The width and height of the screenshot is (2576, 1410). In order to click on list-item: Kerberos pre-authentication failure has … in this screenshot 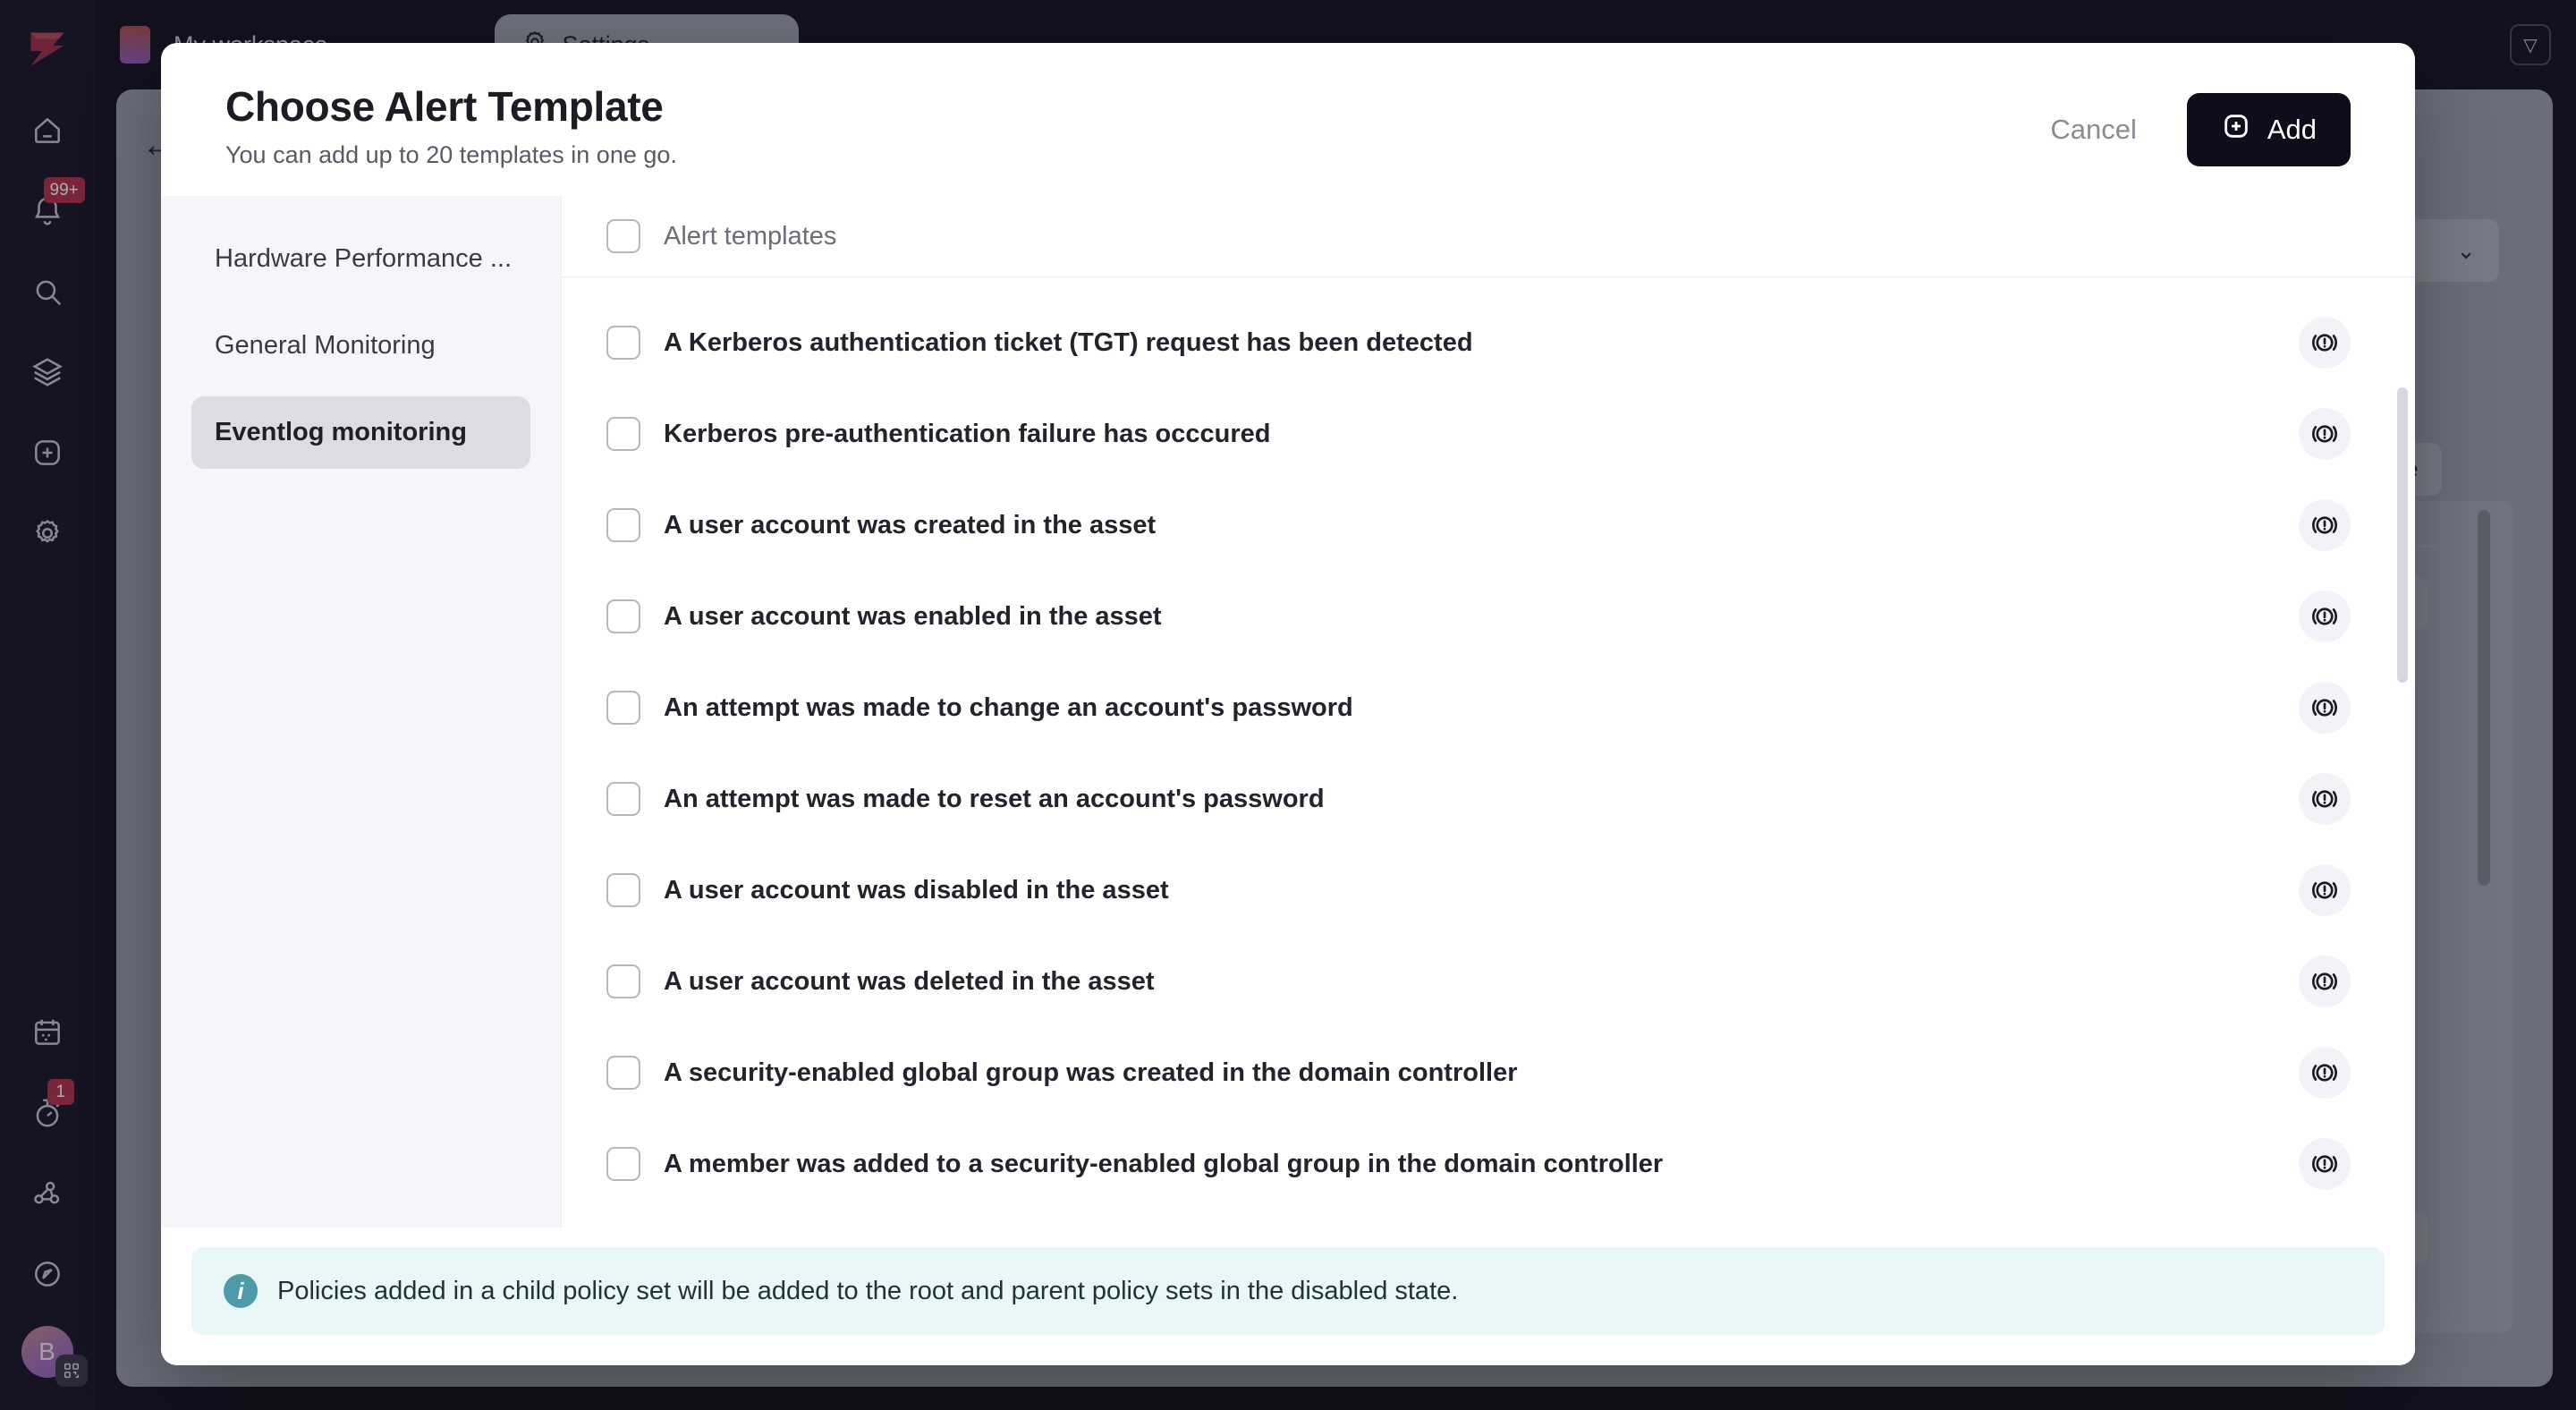, I will do `click(1488, 434)`.